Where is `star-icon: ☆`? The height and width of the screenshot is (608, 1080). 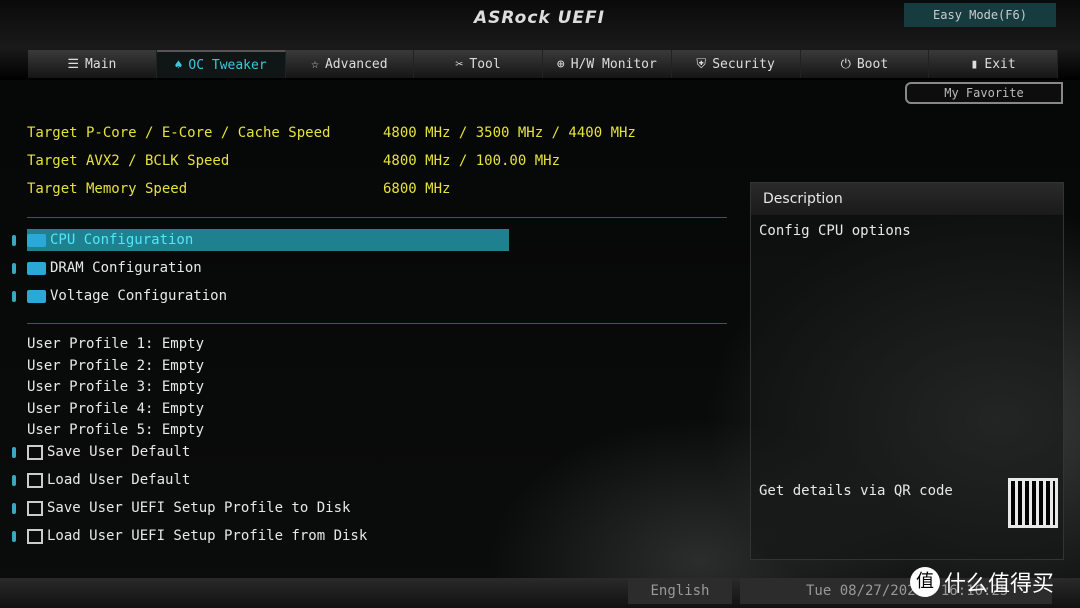 star-icon: ☆ is located at coordinates (315, 64).